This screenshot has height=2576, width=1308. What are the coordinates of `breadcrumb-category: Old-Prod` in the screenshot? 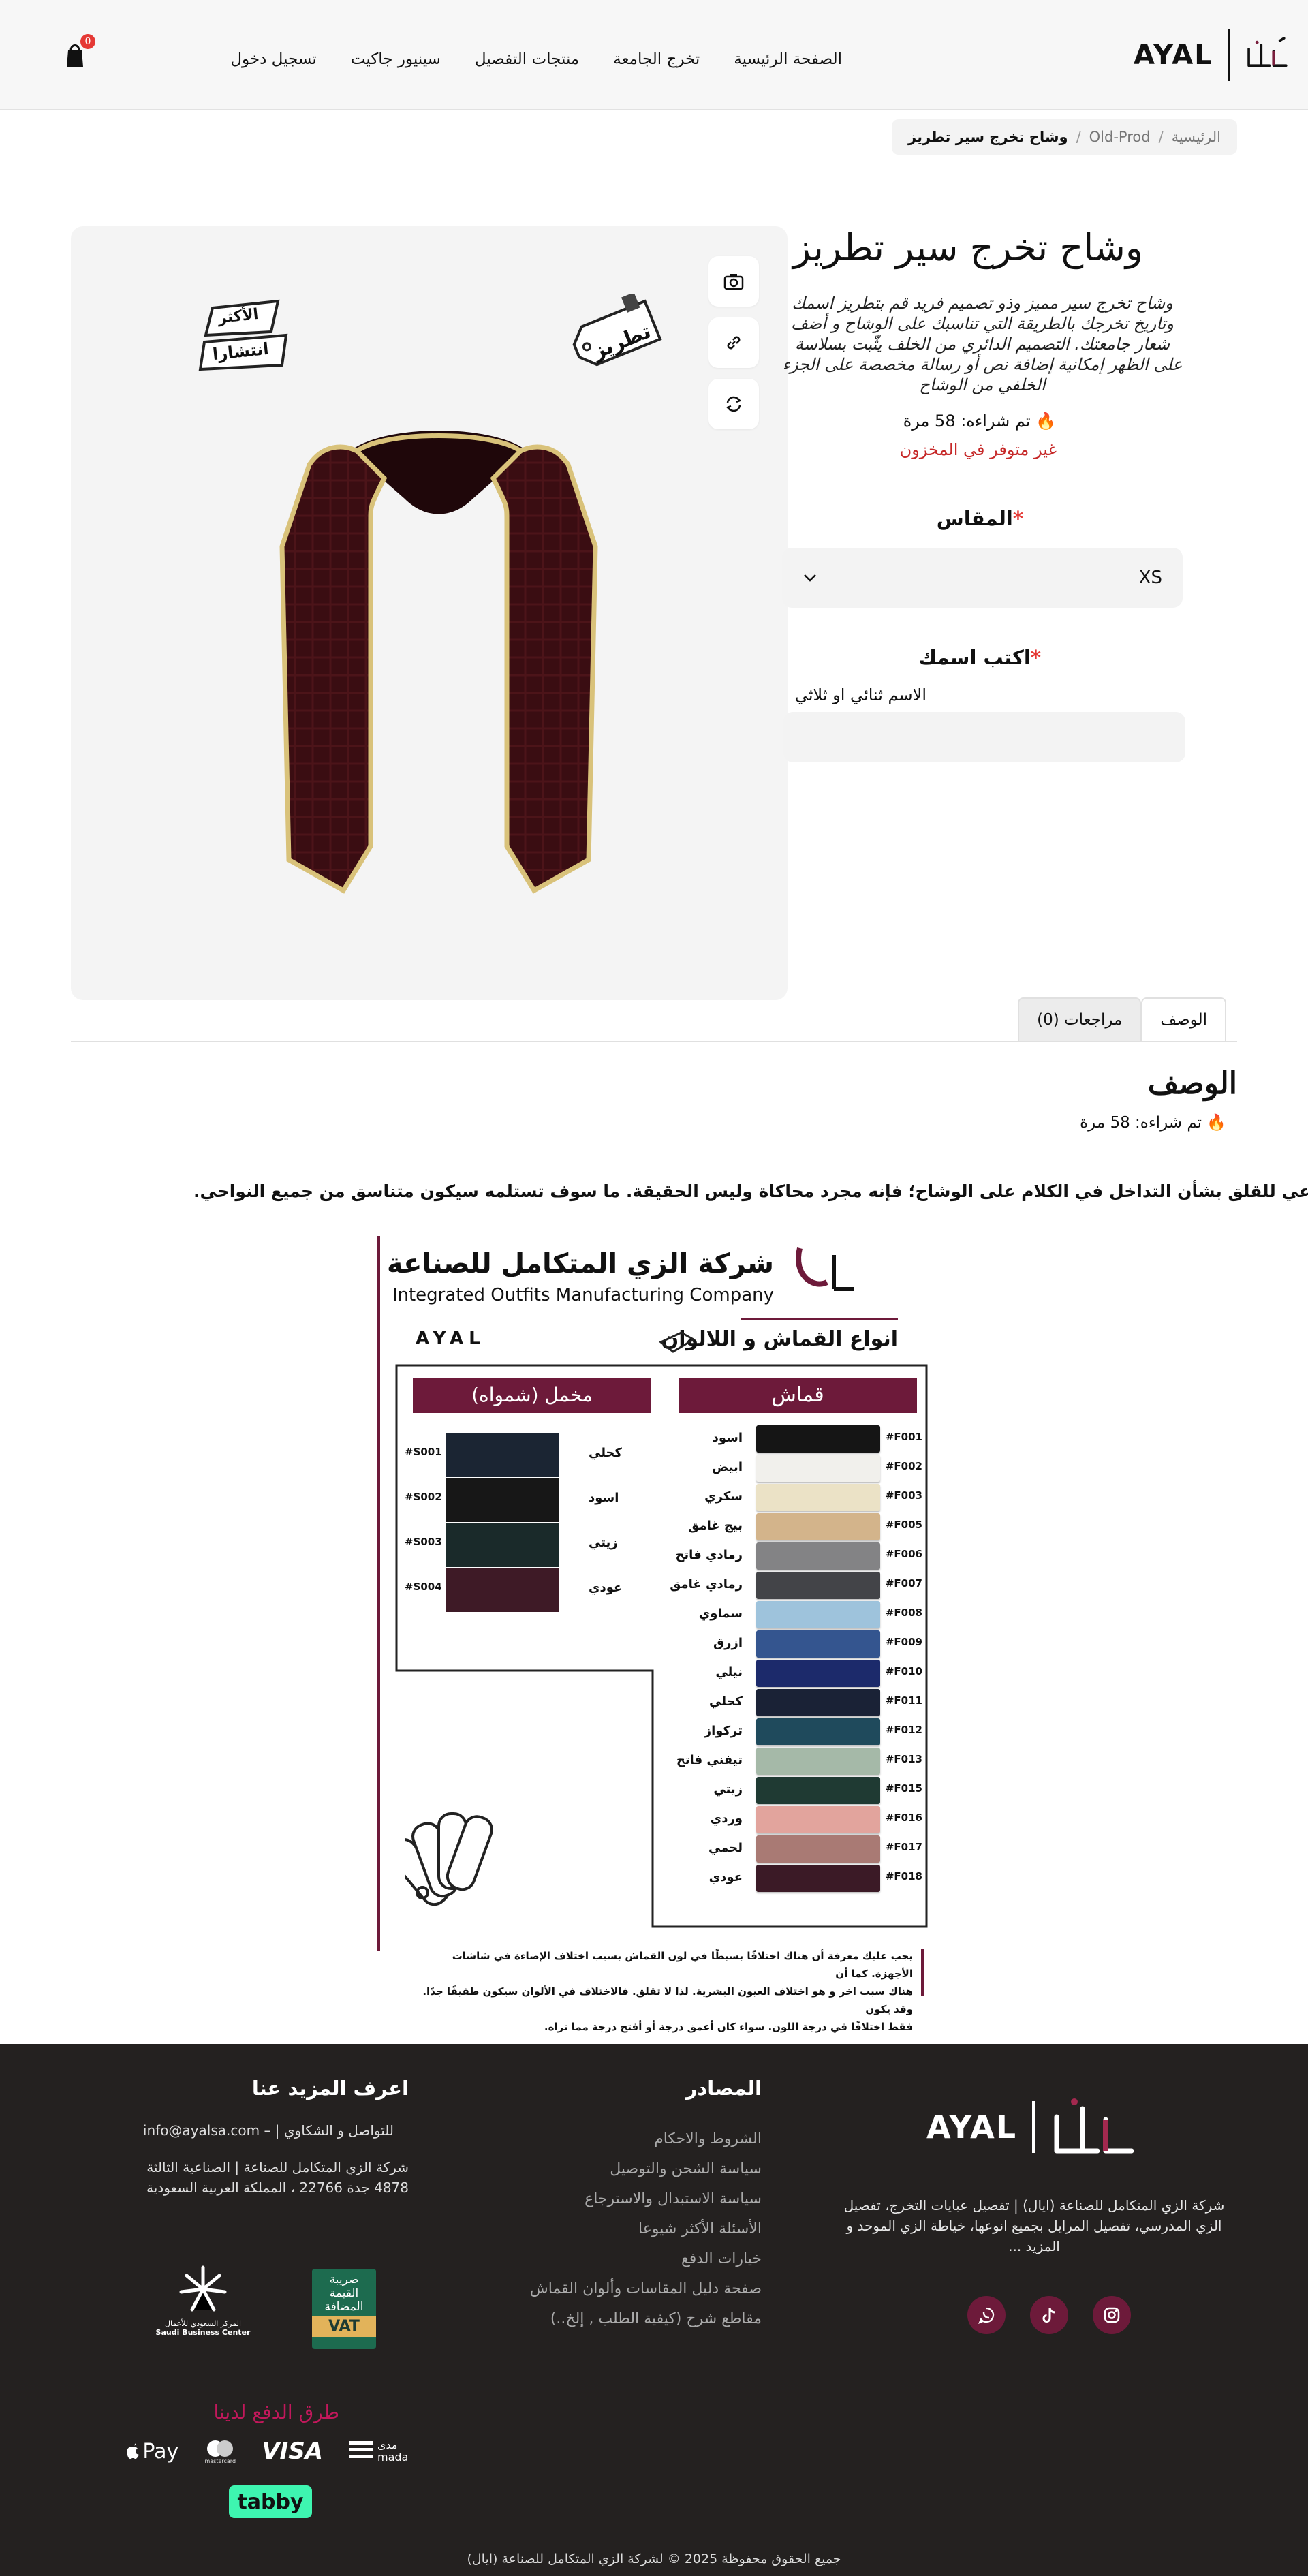 It's located at (1120, 137).